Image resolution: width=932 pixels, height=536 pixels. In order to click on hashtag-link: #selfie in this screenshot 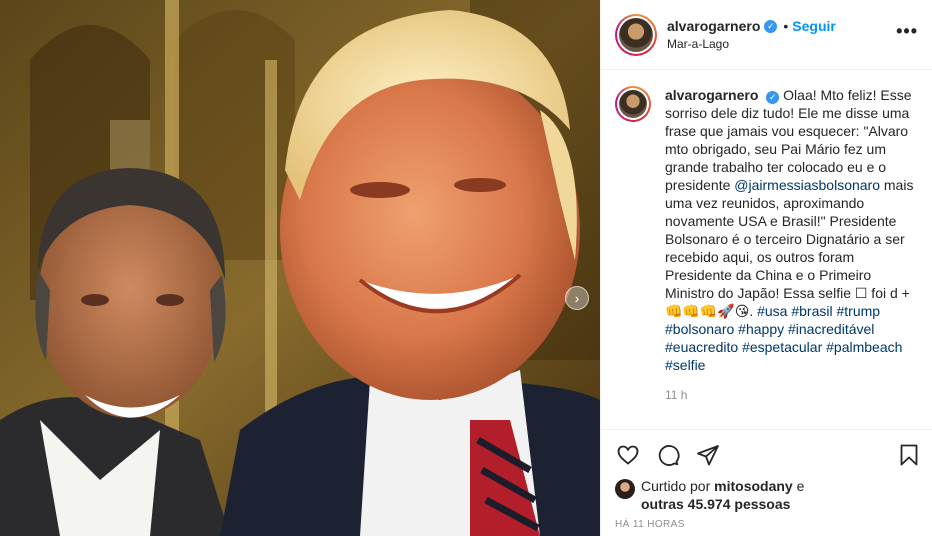, I will do `click(685, 365)`.